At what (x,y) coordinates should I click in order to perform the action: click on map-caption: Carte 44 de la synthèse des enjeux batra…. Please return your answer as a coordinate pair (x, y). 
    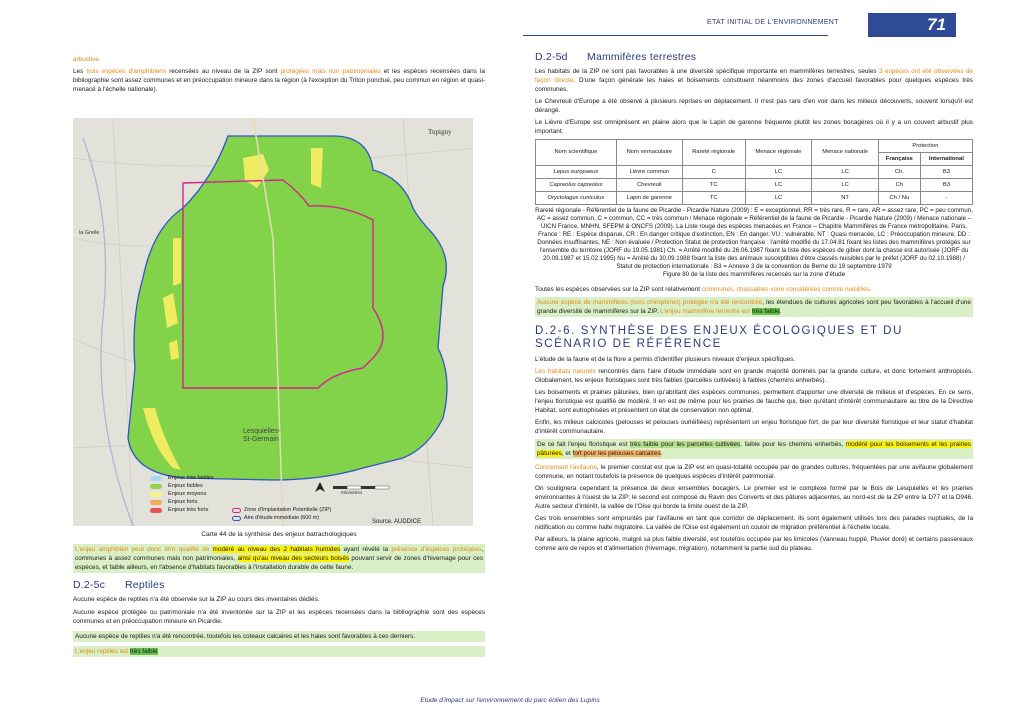
    Looking at the image, I should click on (279, 534).